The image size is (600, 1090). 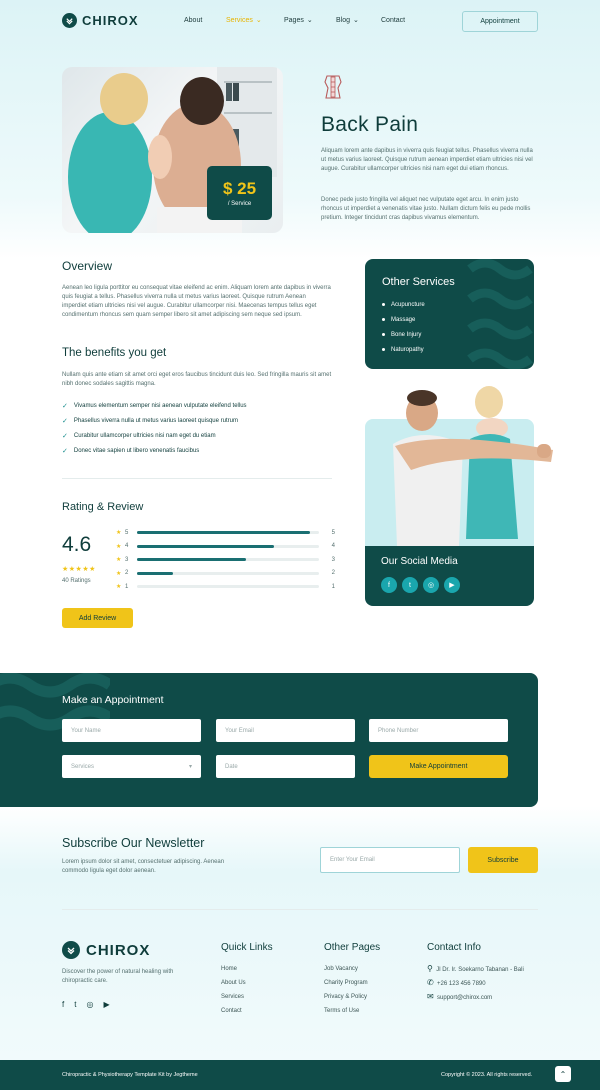 I want to click on spine-icon, so click(x=333, y=87).